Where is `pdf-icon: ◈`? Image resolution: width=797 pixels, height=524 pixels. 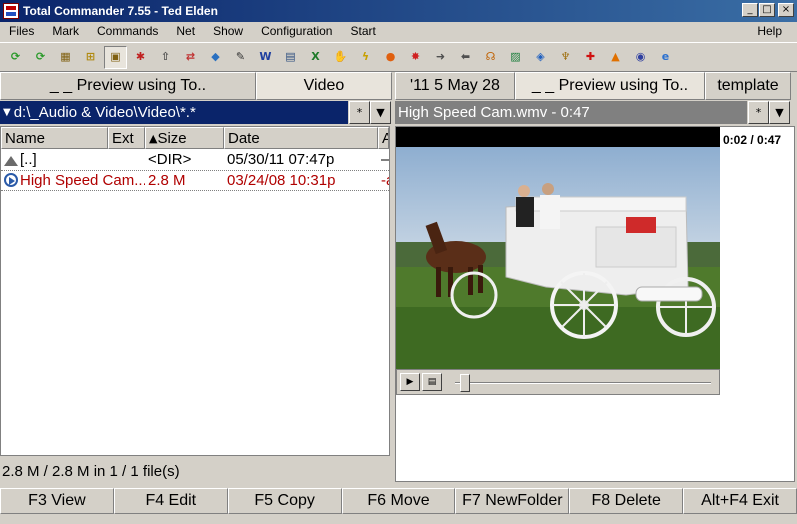
pdf-icon: ◈ is located at coordinates (540, 56).